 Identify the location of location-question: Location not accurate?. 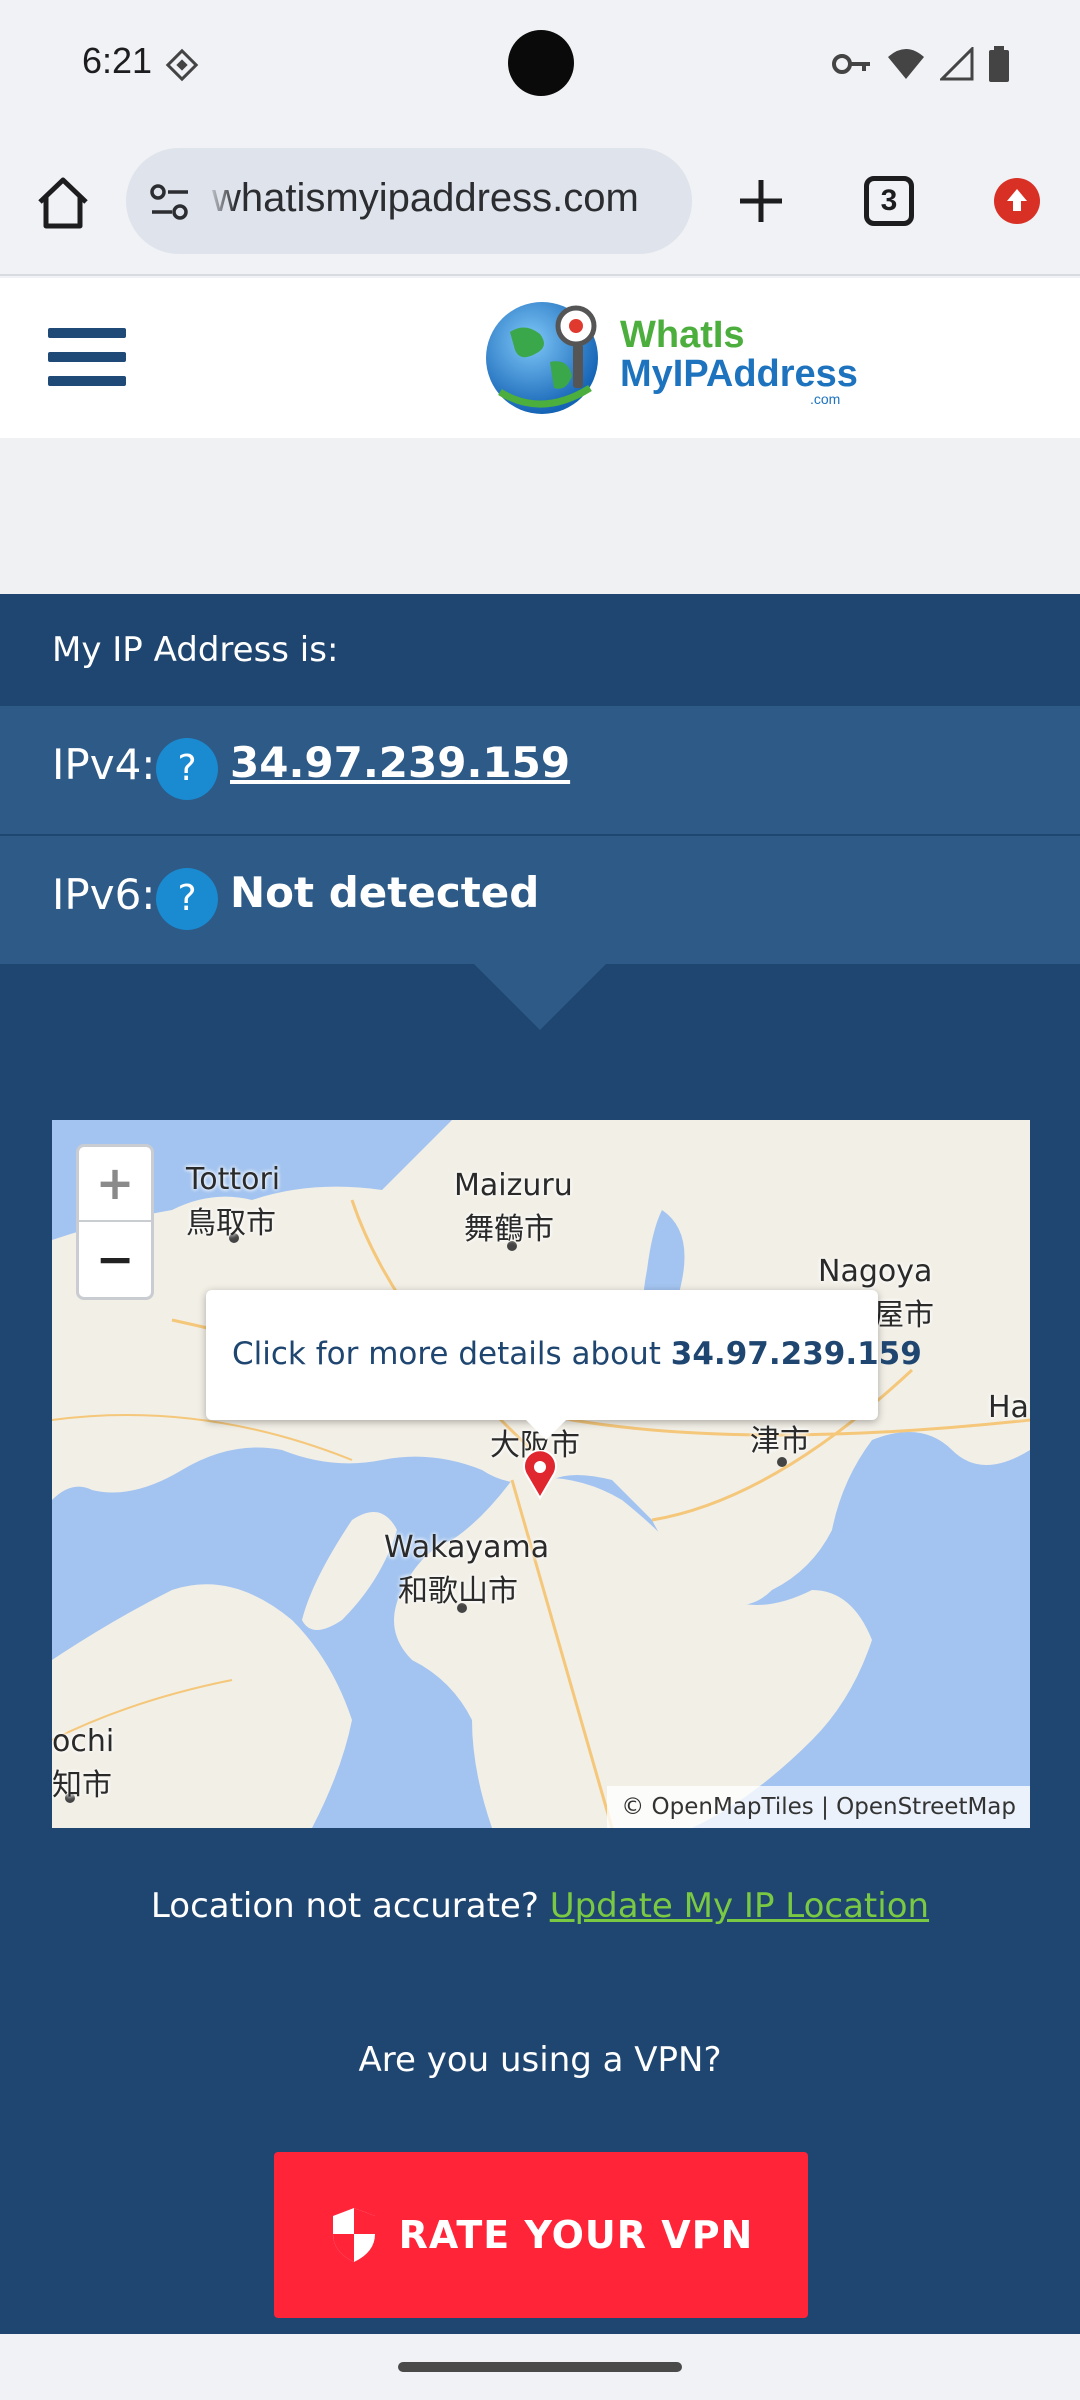
(344, 1906).